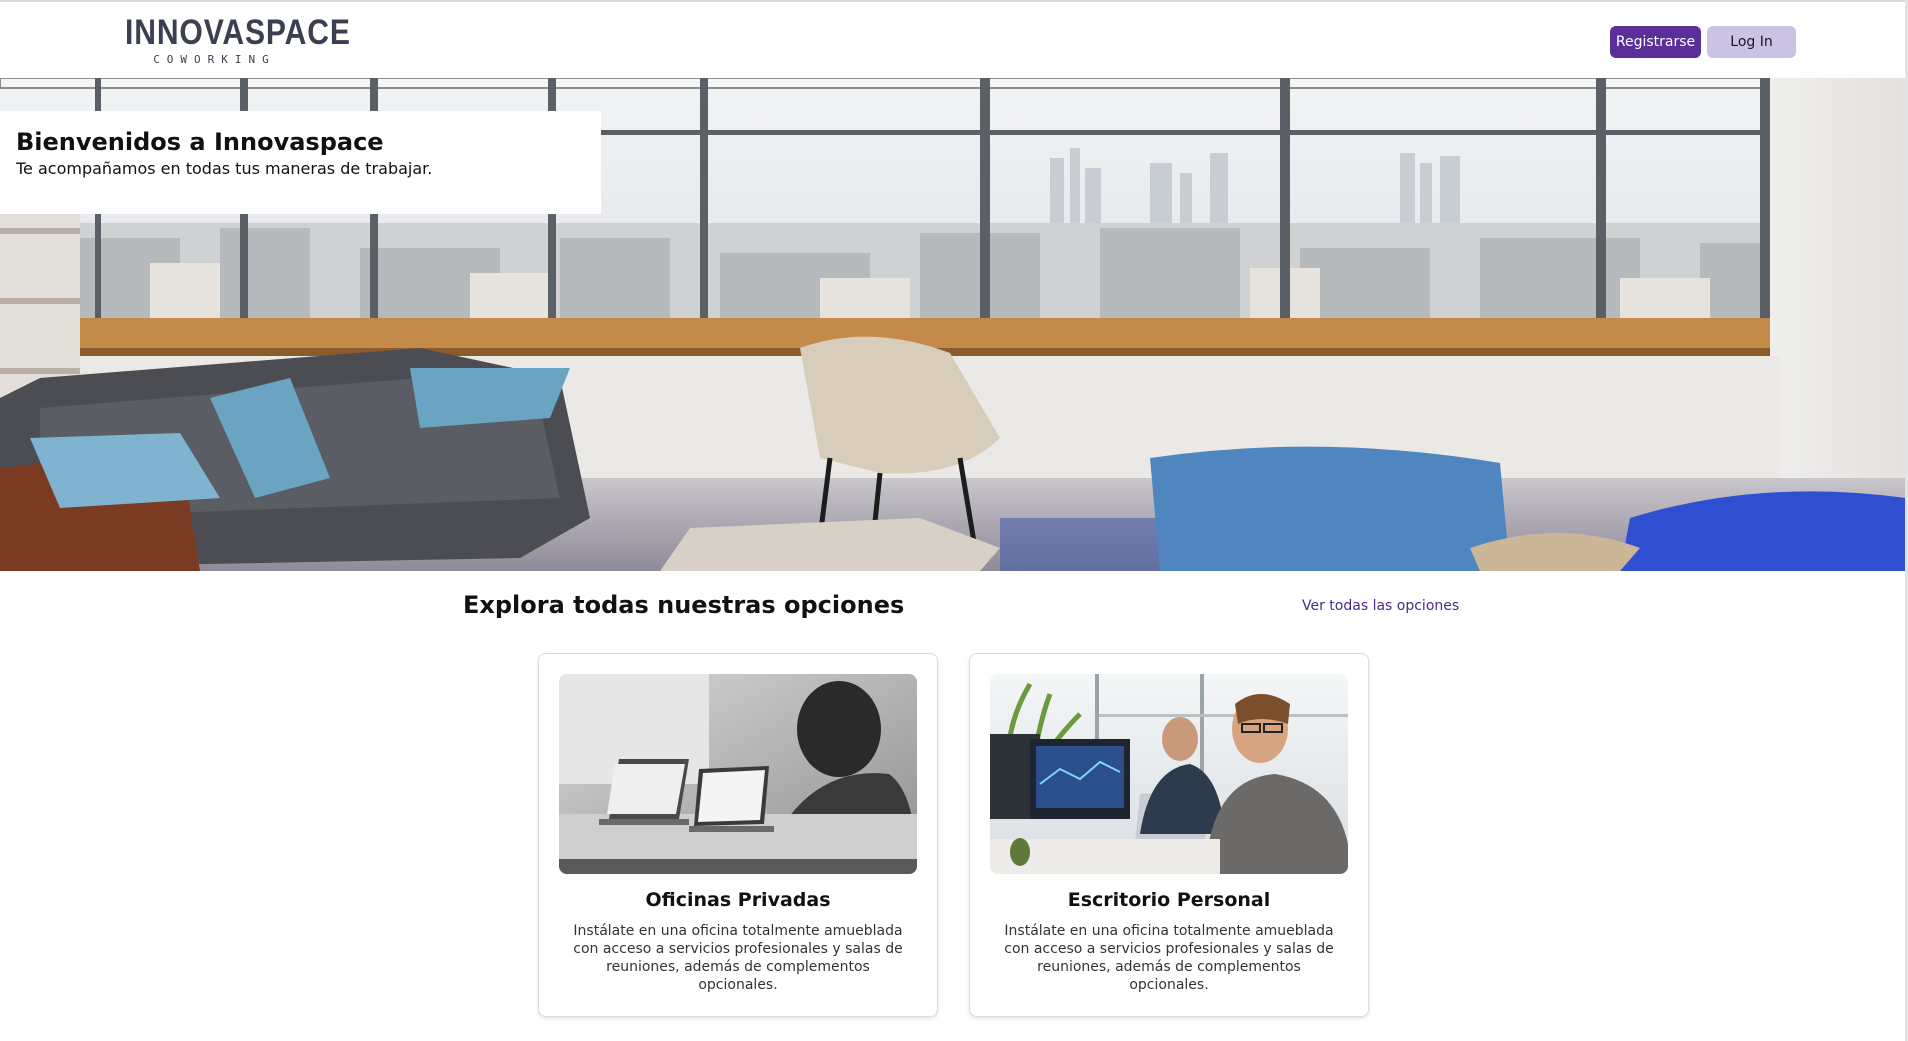 This screenshot has width=1908, height=1041. What do you see at coordinates (738, 774) in the screenshot?
I see `private-office-image` at bounding box center [738, 774].